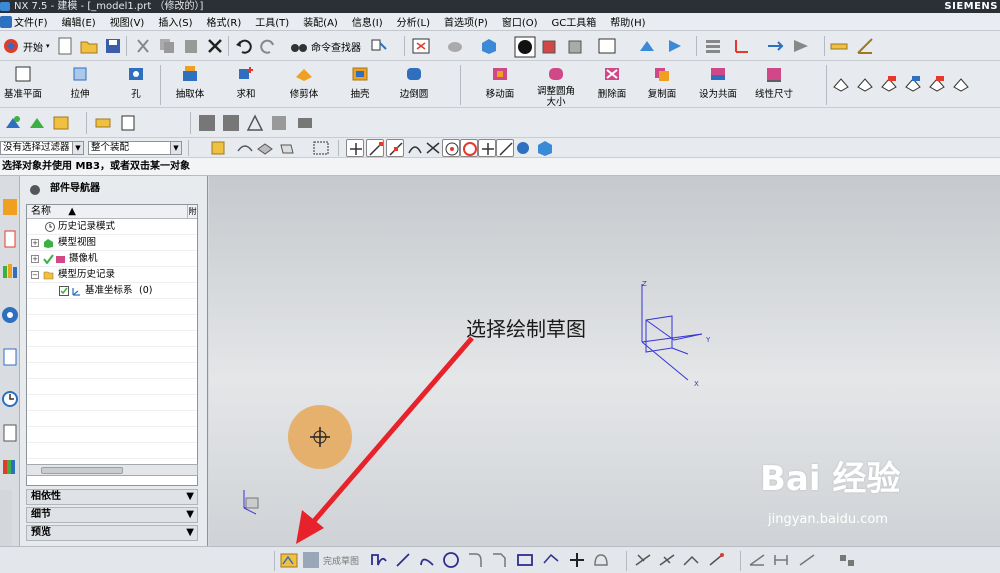 This screenshot has width=1000, height=573. I want to click on assembly-navigator-tab-icon, so click(10, 207).